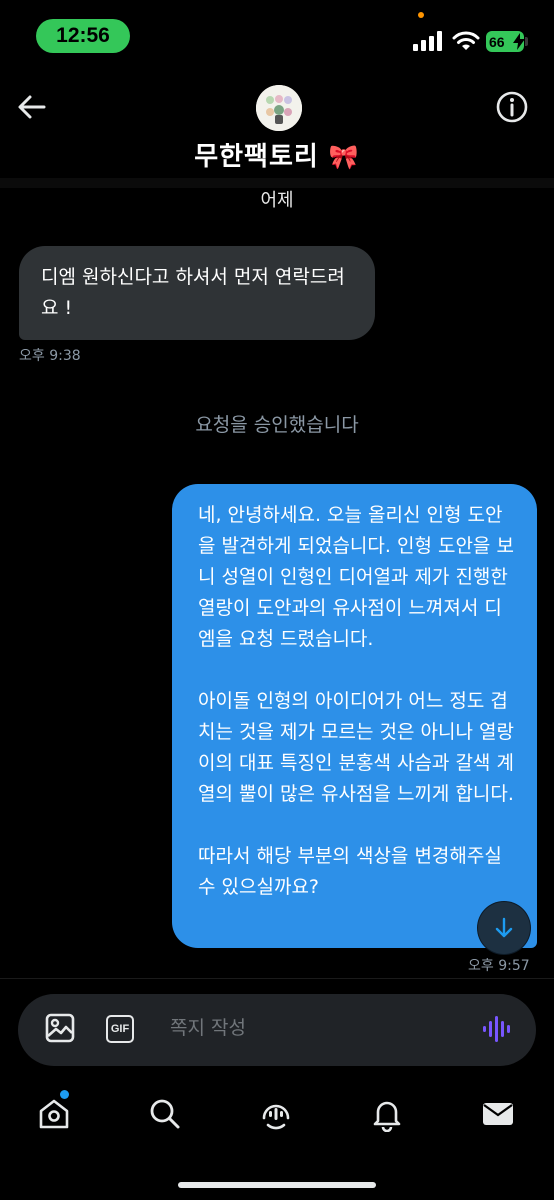  I want to click on status-time: 12:56, so click(83, 36).